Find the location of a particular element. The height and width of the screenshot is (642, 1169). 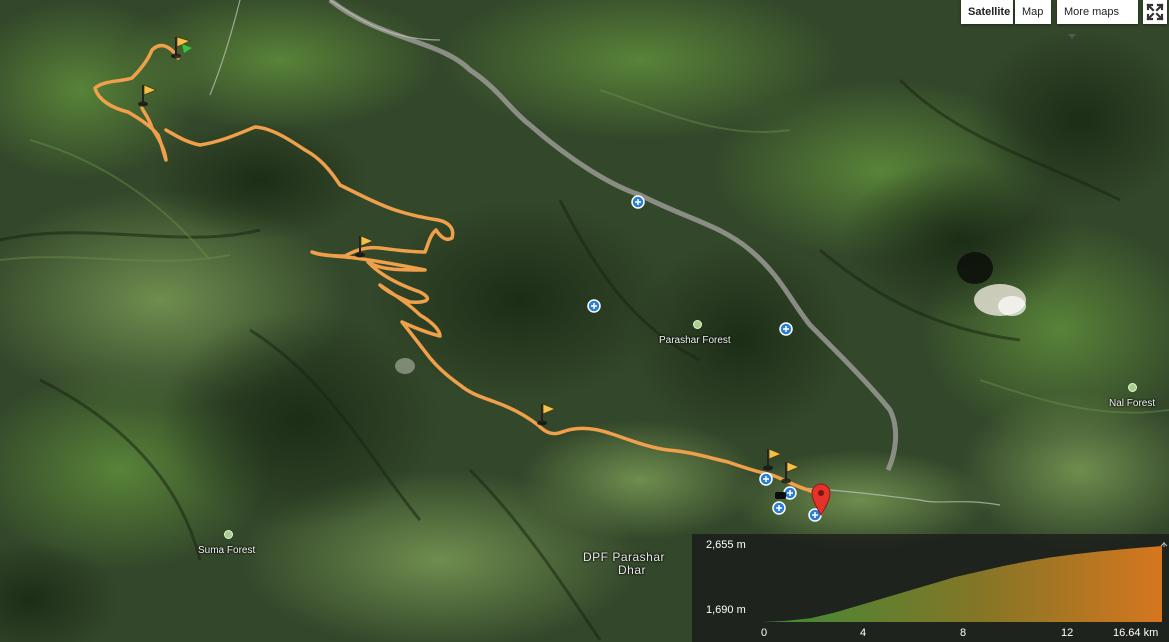

x-tick-12: 12 is located at coordinates (1067, 633).